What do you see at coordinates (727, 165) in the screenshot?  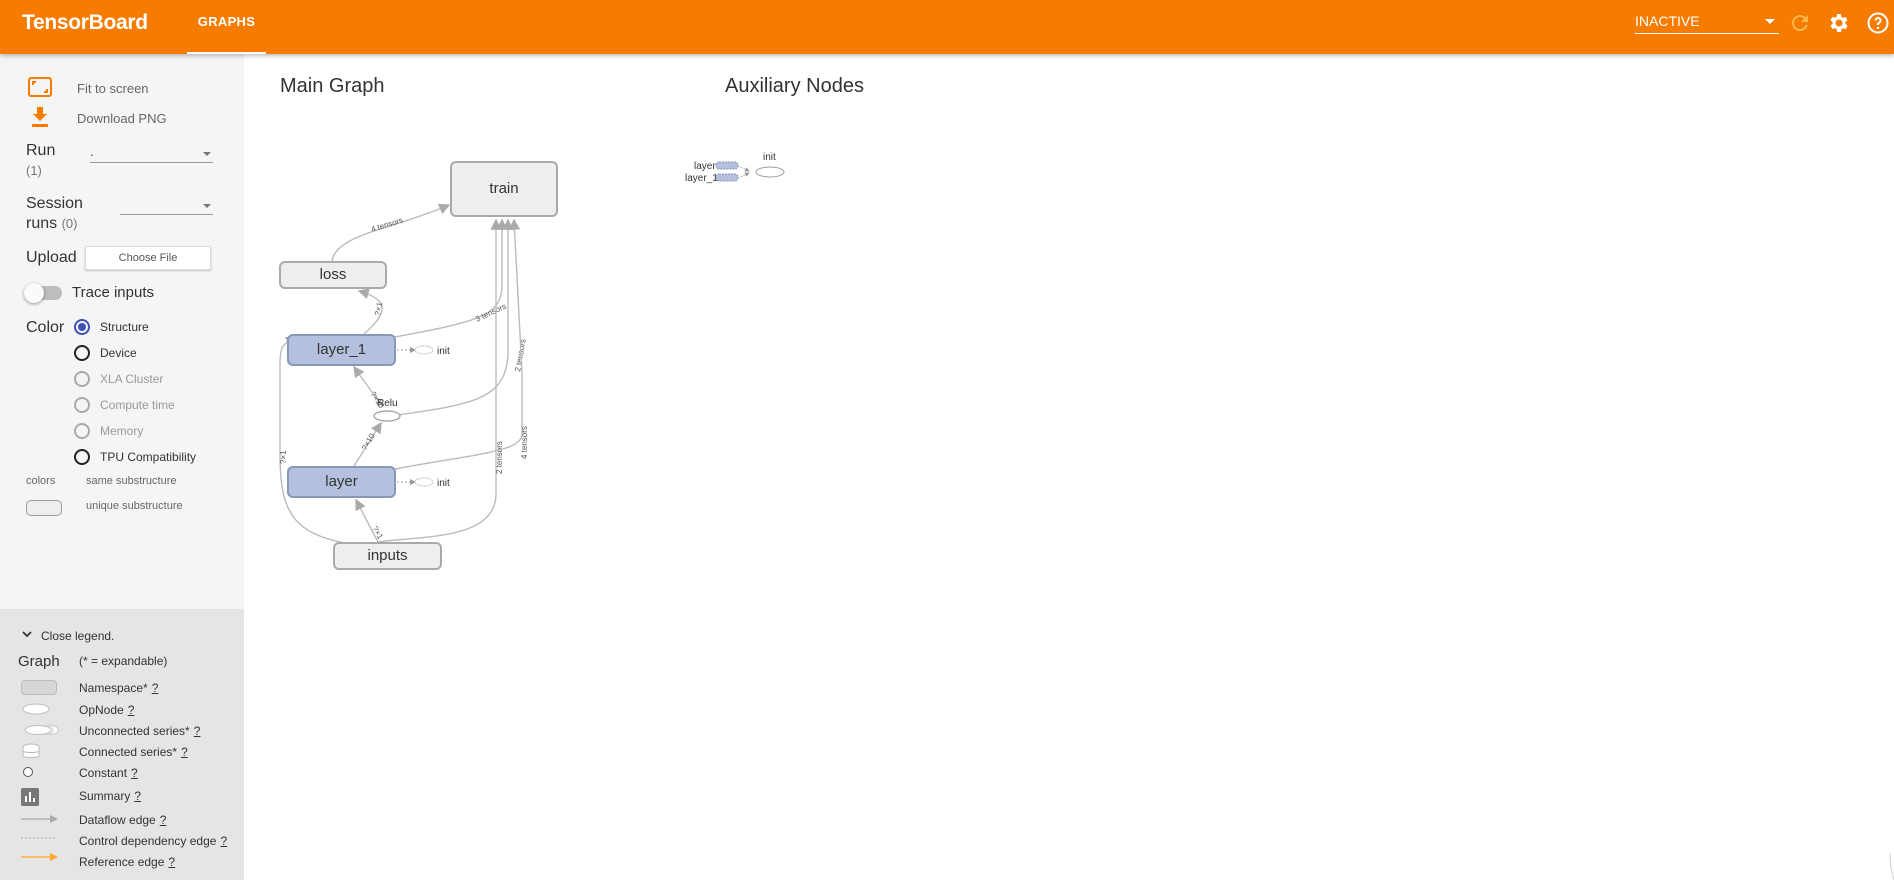 I see `aux-layer-node` at bounding box center [727, 165].